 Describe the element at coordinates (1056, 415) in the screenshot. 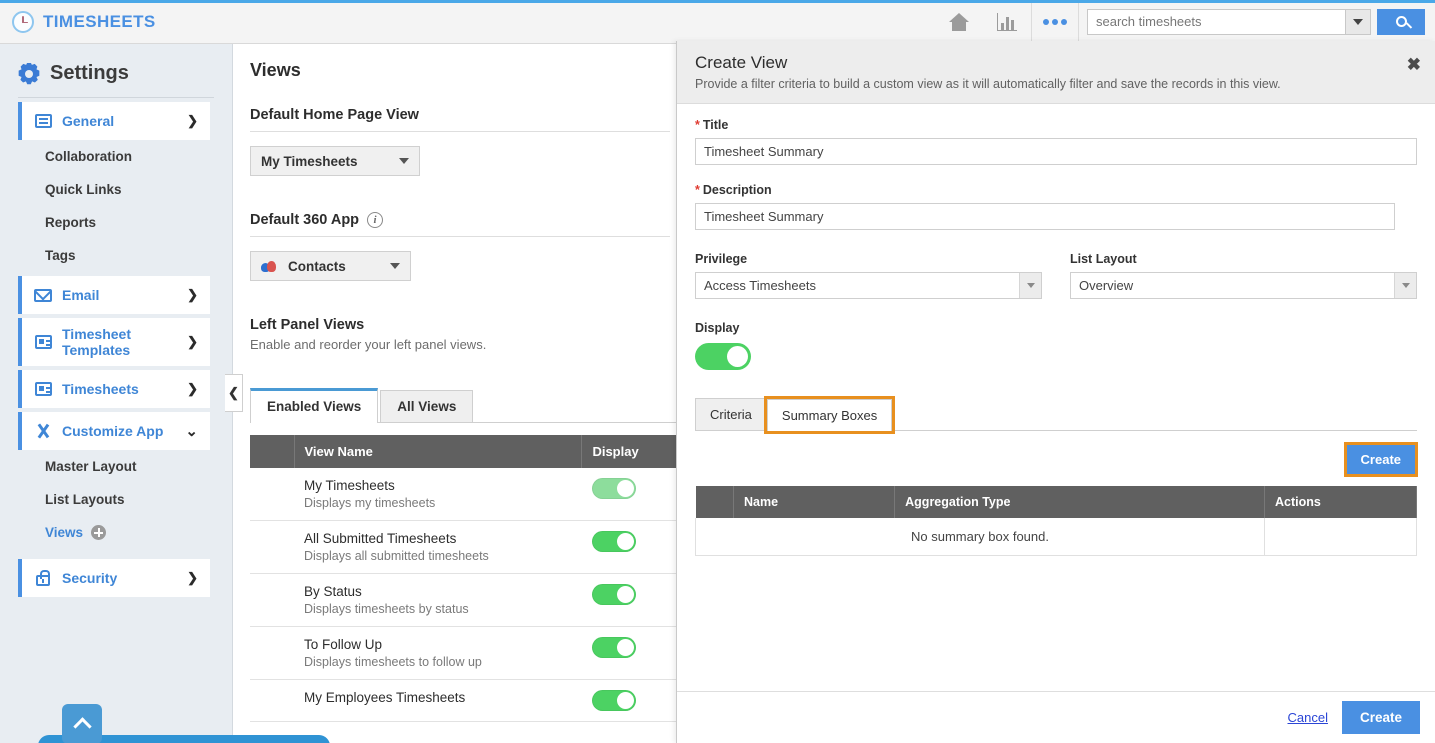

I see `panel-tabs: Criteria Summary Boxes` at that location.